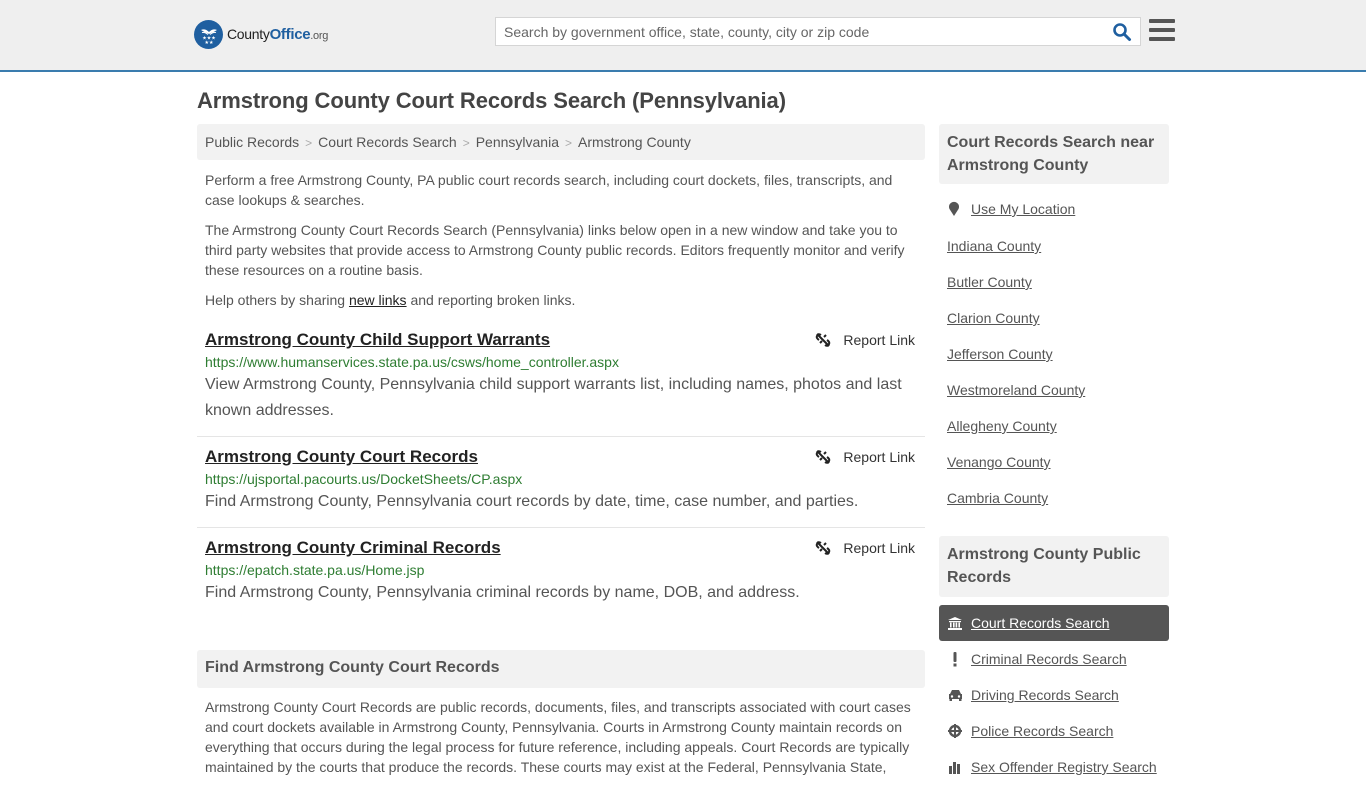 The height and width of the screenshot is (785, 1366). Describe the element at coordinates (387, 142) in the screenshot. I see `breadcrumb-court-records-search: Court Records Search` at that location.